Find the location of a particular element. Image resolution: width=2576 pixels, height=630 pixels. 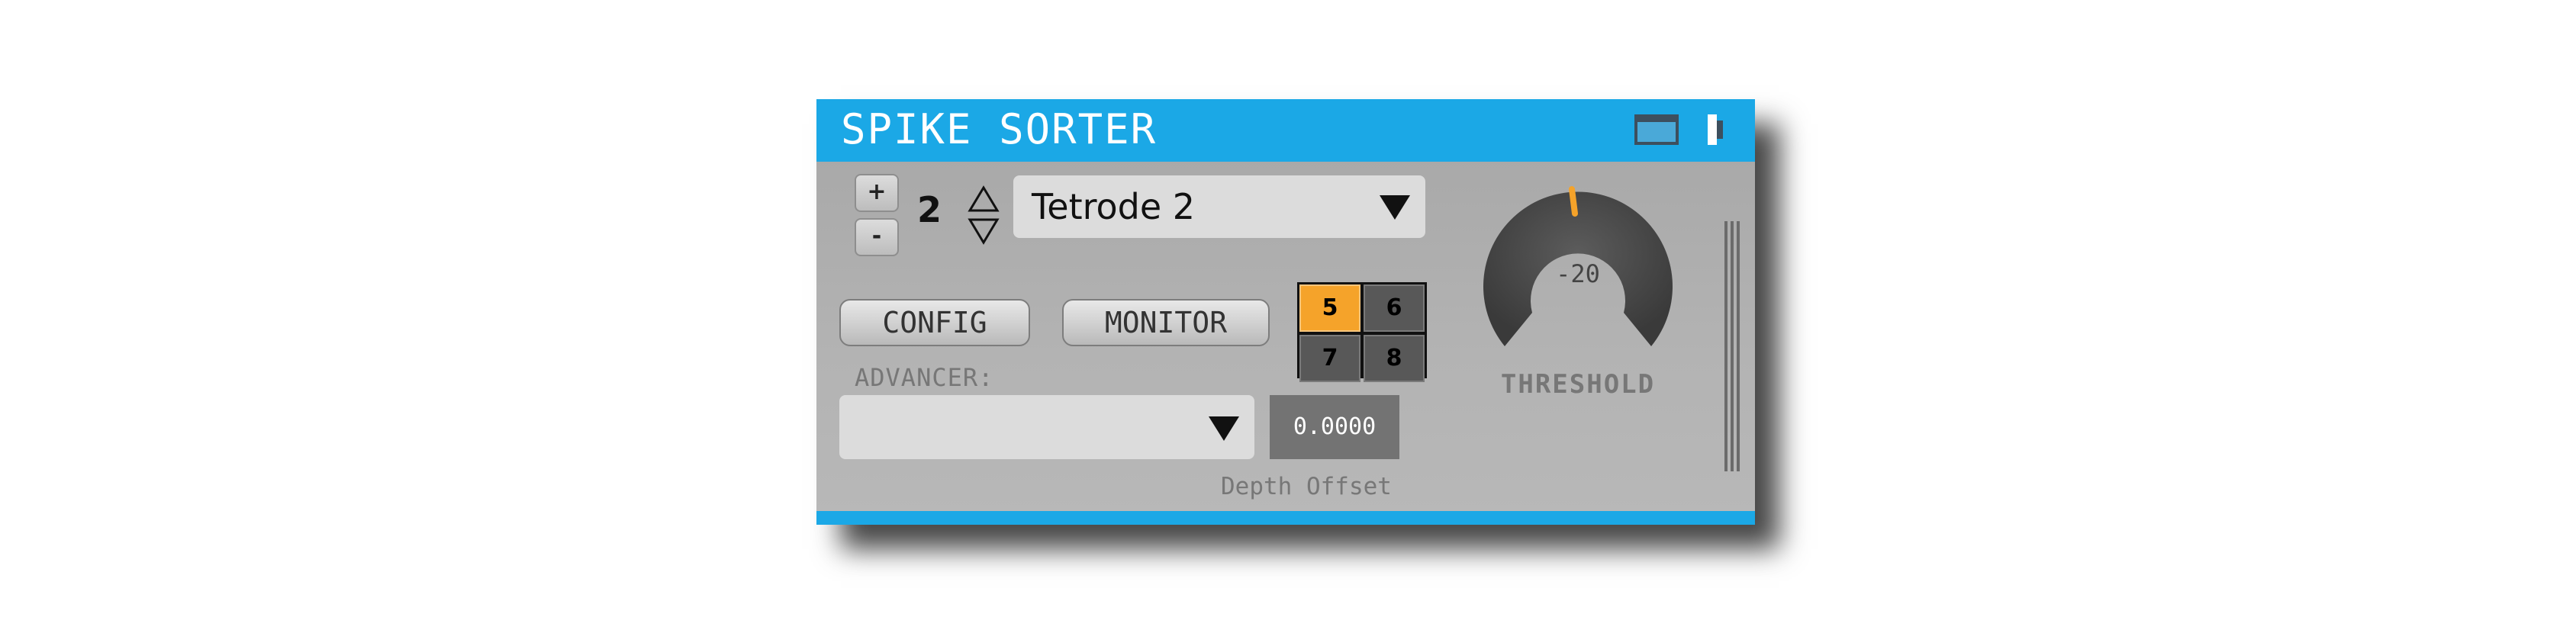

electrode-count: 2 is located at coordinates (929, 209).